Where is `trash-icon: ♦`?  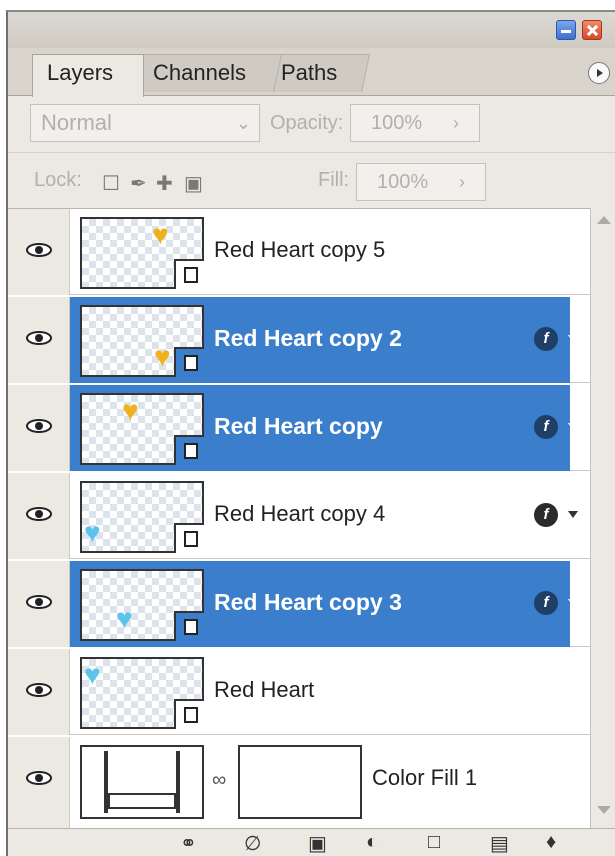 trash-icon: ♦ is located at coordinates (551, 842).